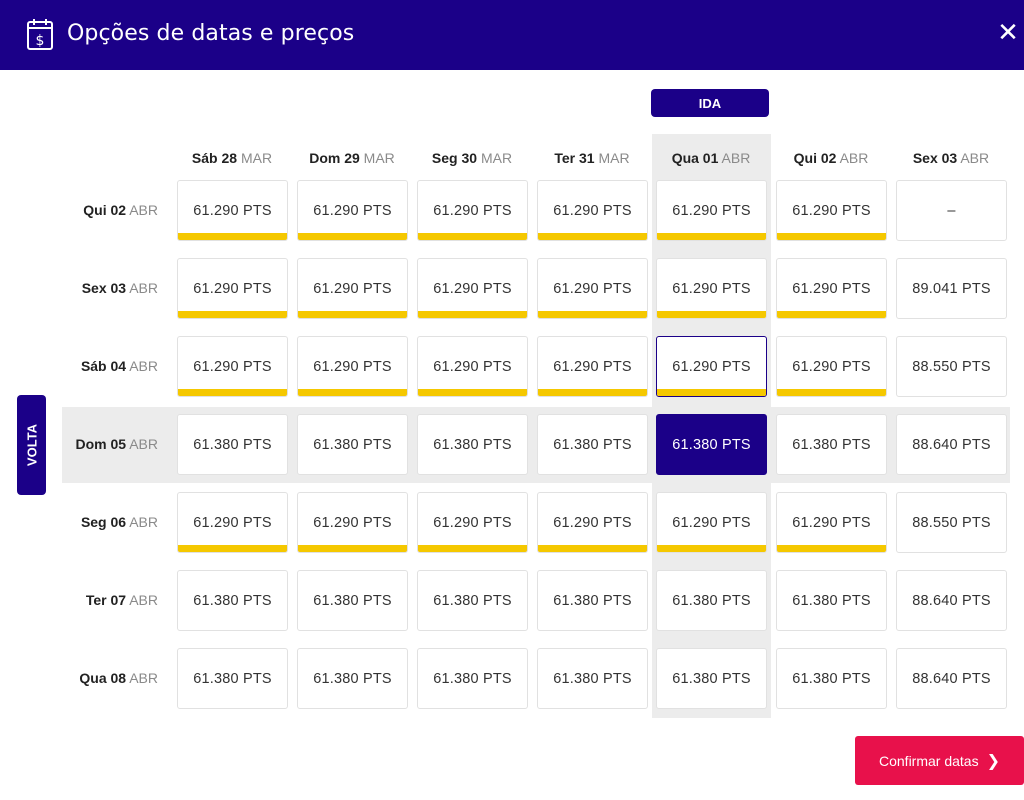 This screenshot has height=800, width=1024. What do you see at coordinates (815, 158) in the screenshot?
I see `column-day: Qui 02` at bounding box center [815, 158].